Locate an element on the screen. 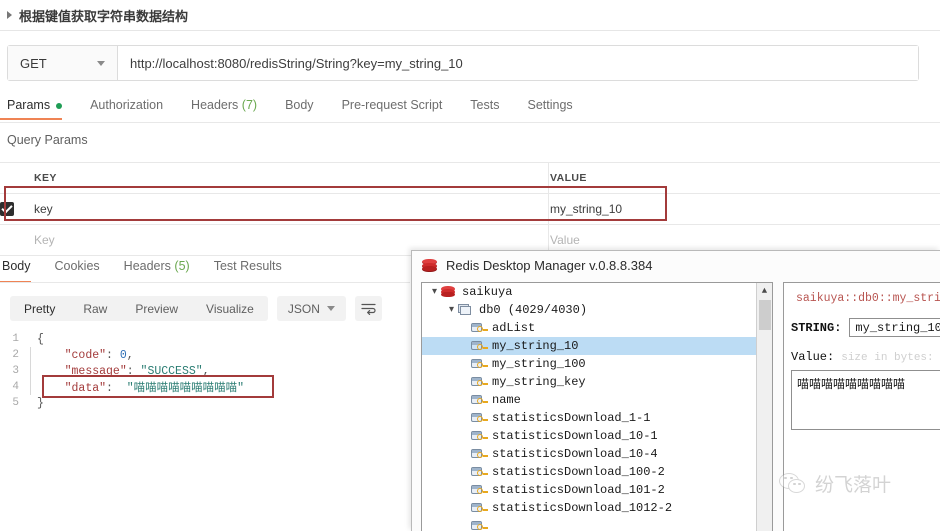 This screenshot has height=531, width=940. tab-settings: Settings is located at coordinates (549, 107).